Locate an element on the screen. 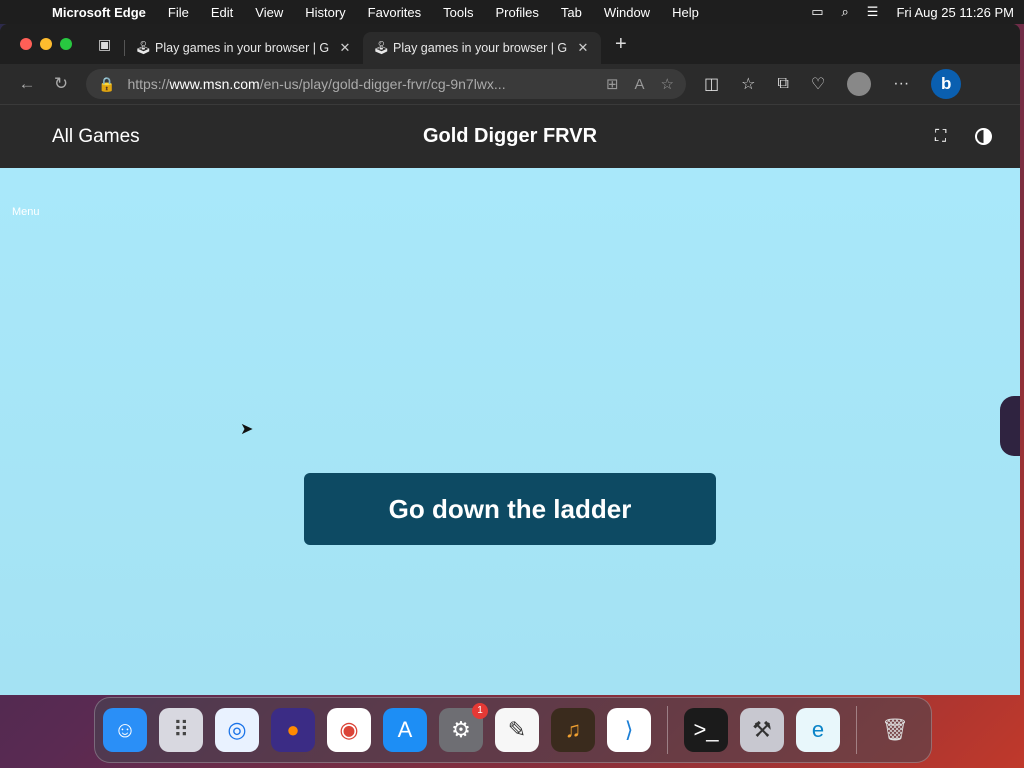 This screenshot has width=1024, height=768. menu-tab: Tab is located at coordinates (571, 12).